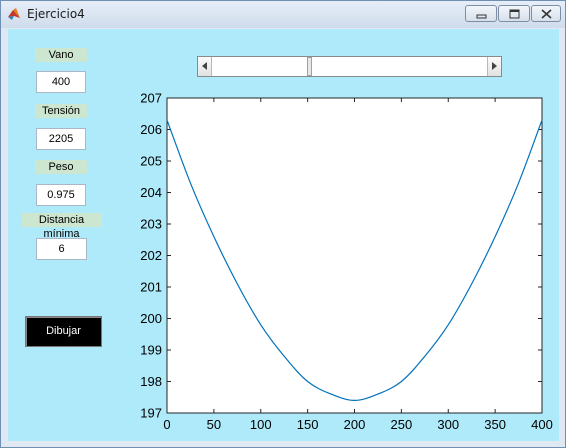 This screenshot has height=448, width=566. Describe the element at coordinates (151, 318) in the screenshot. I see `y-tick-label: 200` at that location.